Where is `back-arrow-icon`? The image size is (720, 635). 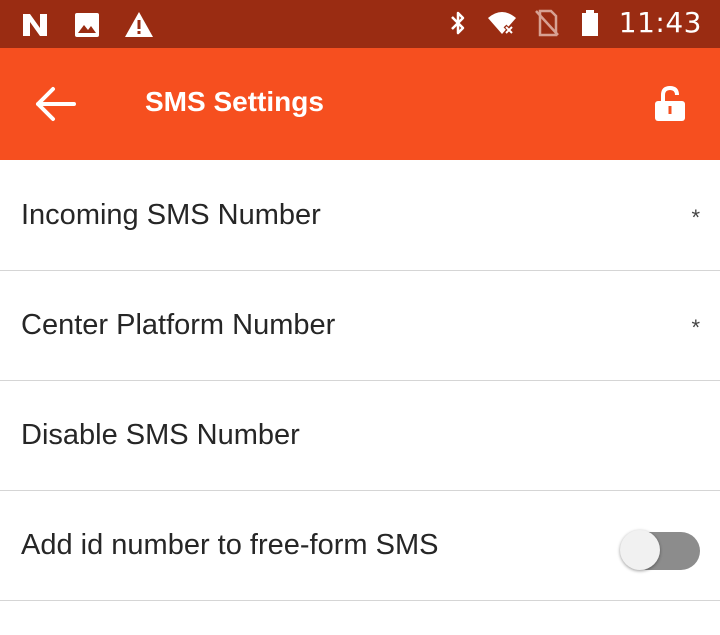 back-arrow-icon is located at coordinates (56, 104).